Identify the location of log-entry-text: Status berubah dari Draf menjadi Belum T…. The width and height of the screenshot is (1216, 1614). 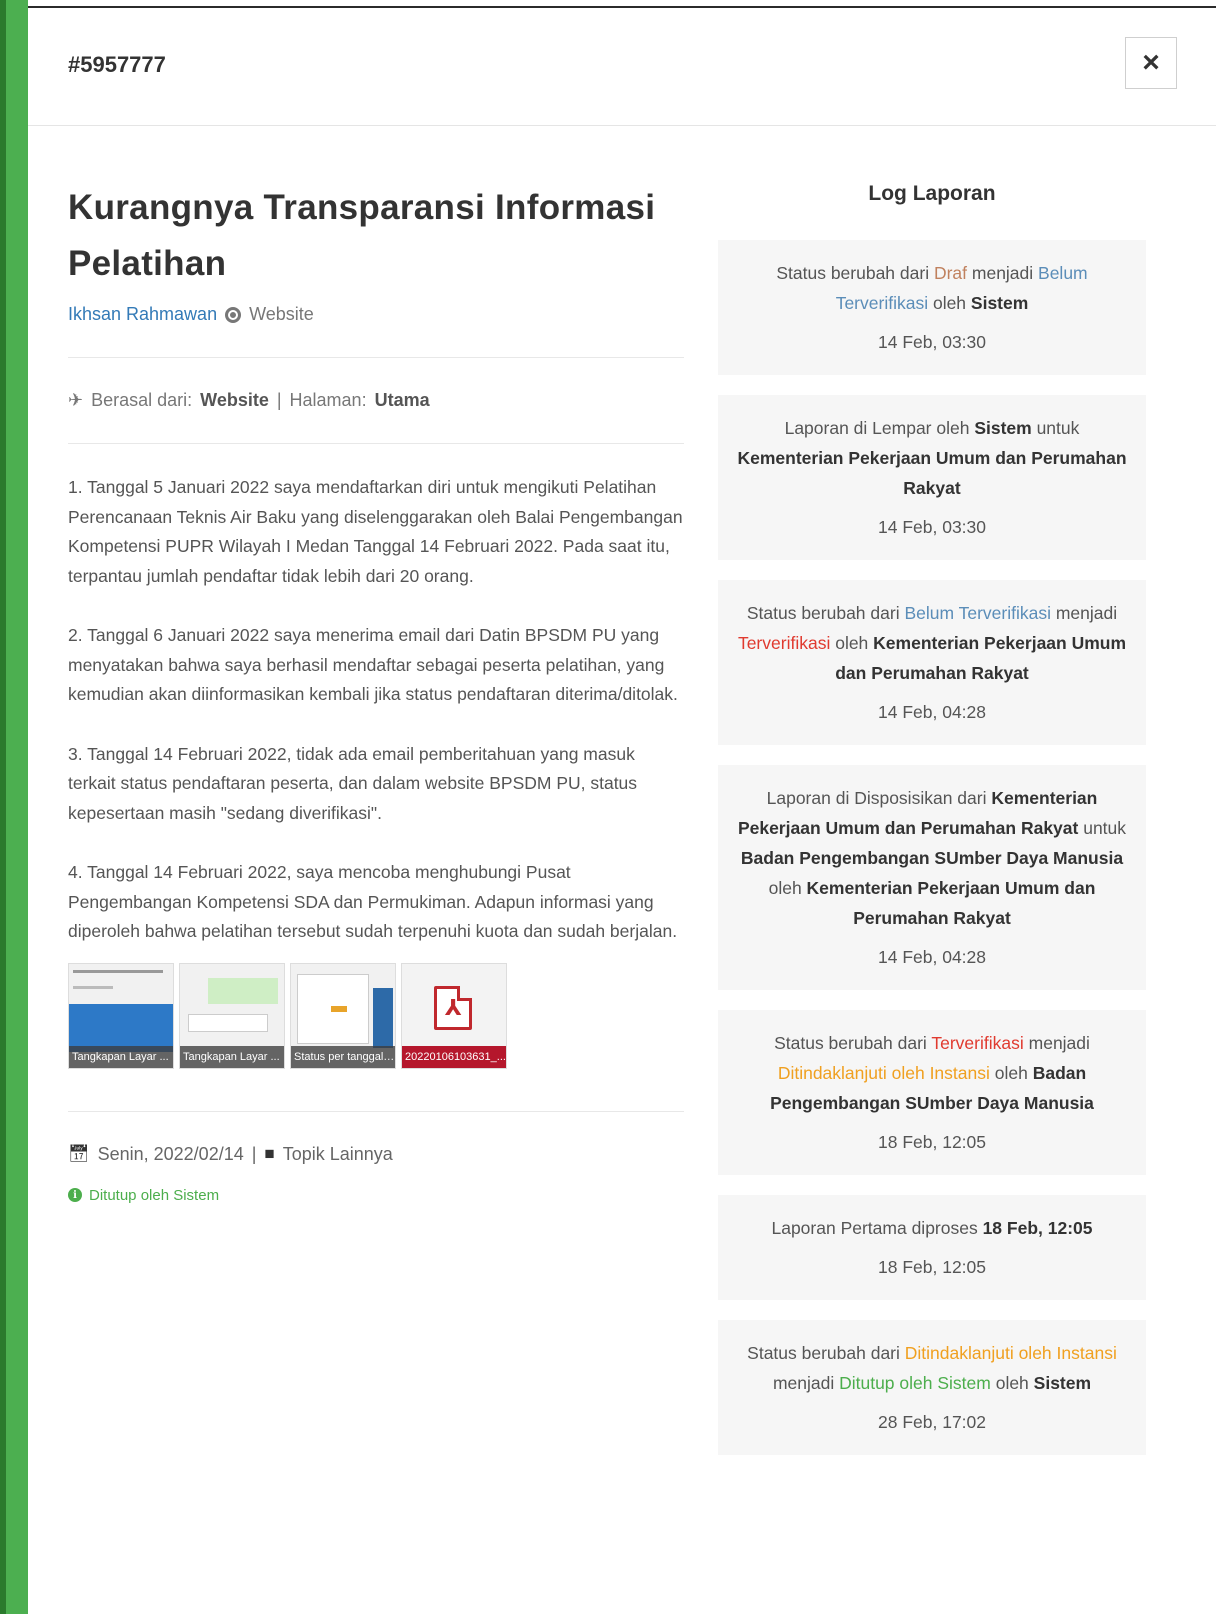
(932, 288).